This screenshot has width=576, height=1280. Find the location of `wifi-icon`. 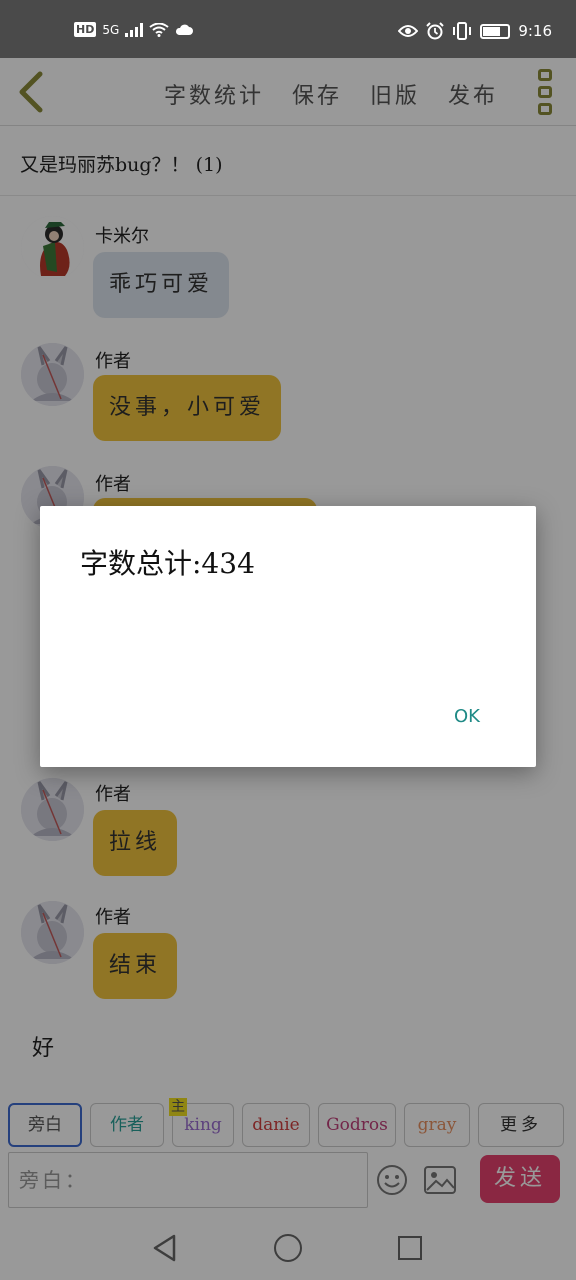

wifi-icon is located at coordinates (159, 29).